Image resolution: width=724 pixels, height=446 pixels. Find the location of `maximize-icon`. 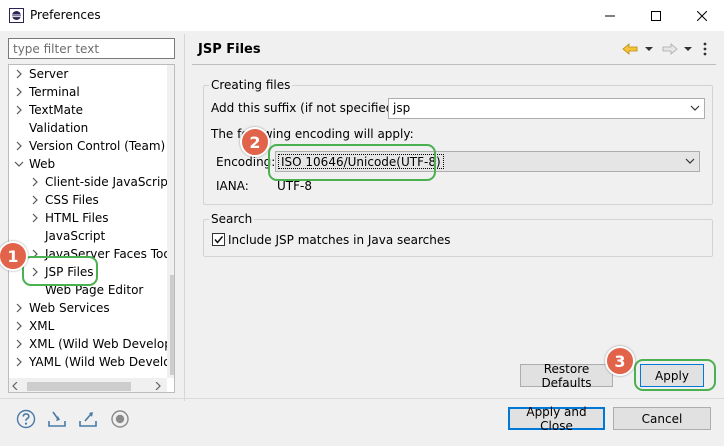

maximize-icon is located at coordinates (656, 15).